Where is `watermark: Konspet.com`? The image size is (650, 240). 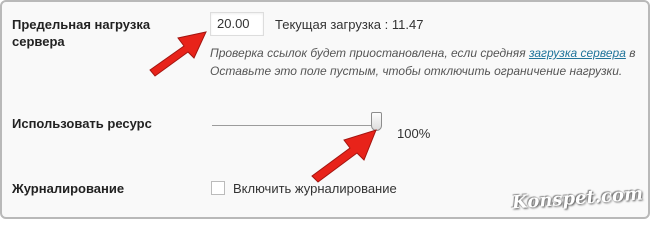 watermark: Konspet.com is located at coordinates (577, 198).